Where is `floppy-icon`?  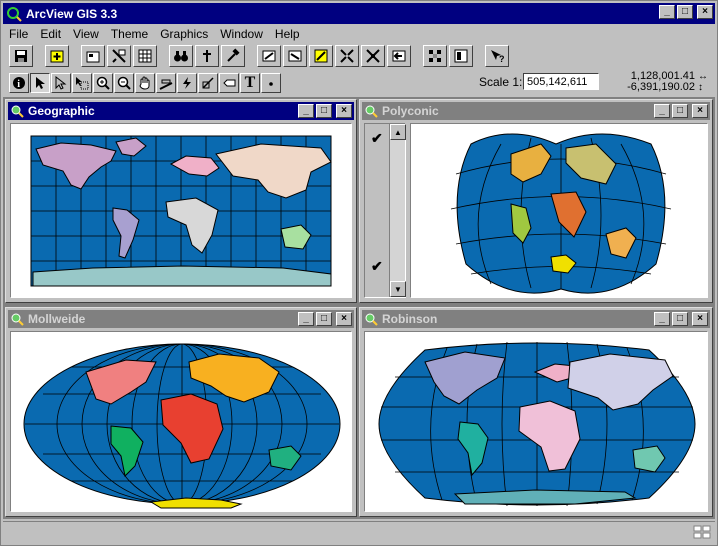 floppy-icon is located at coordinates (21, 56).